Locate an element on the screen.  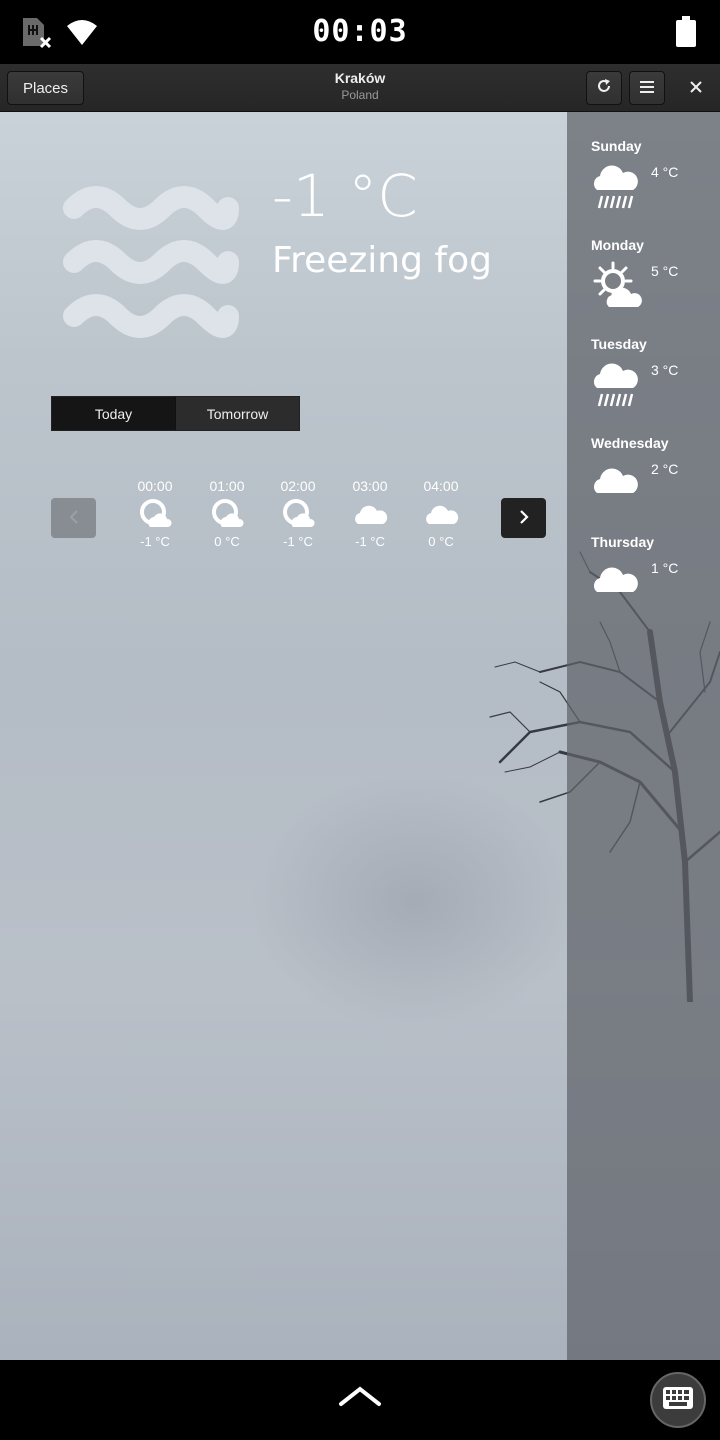
refresh-button is located at coordinates (604, 88).